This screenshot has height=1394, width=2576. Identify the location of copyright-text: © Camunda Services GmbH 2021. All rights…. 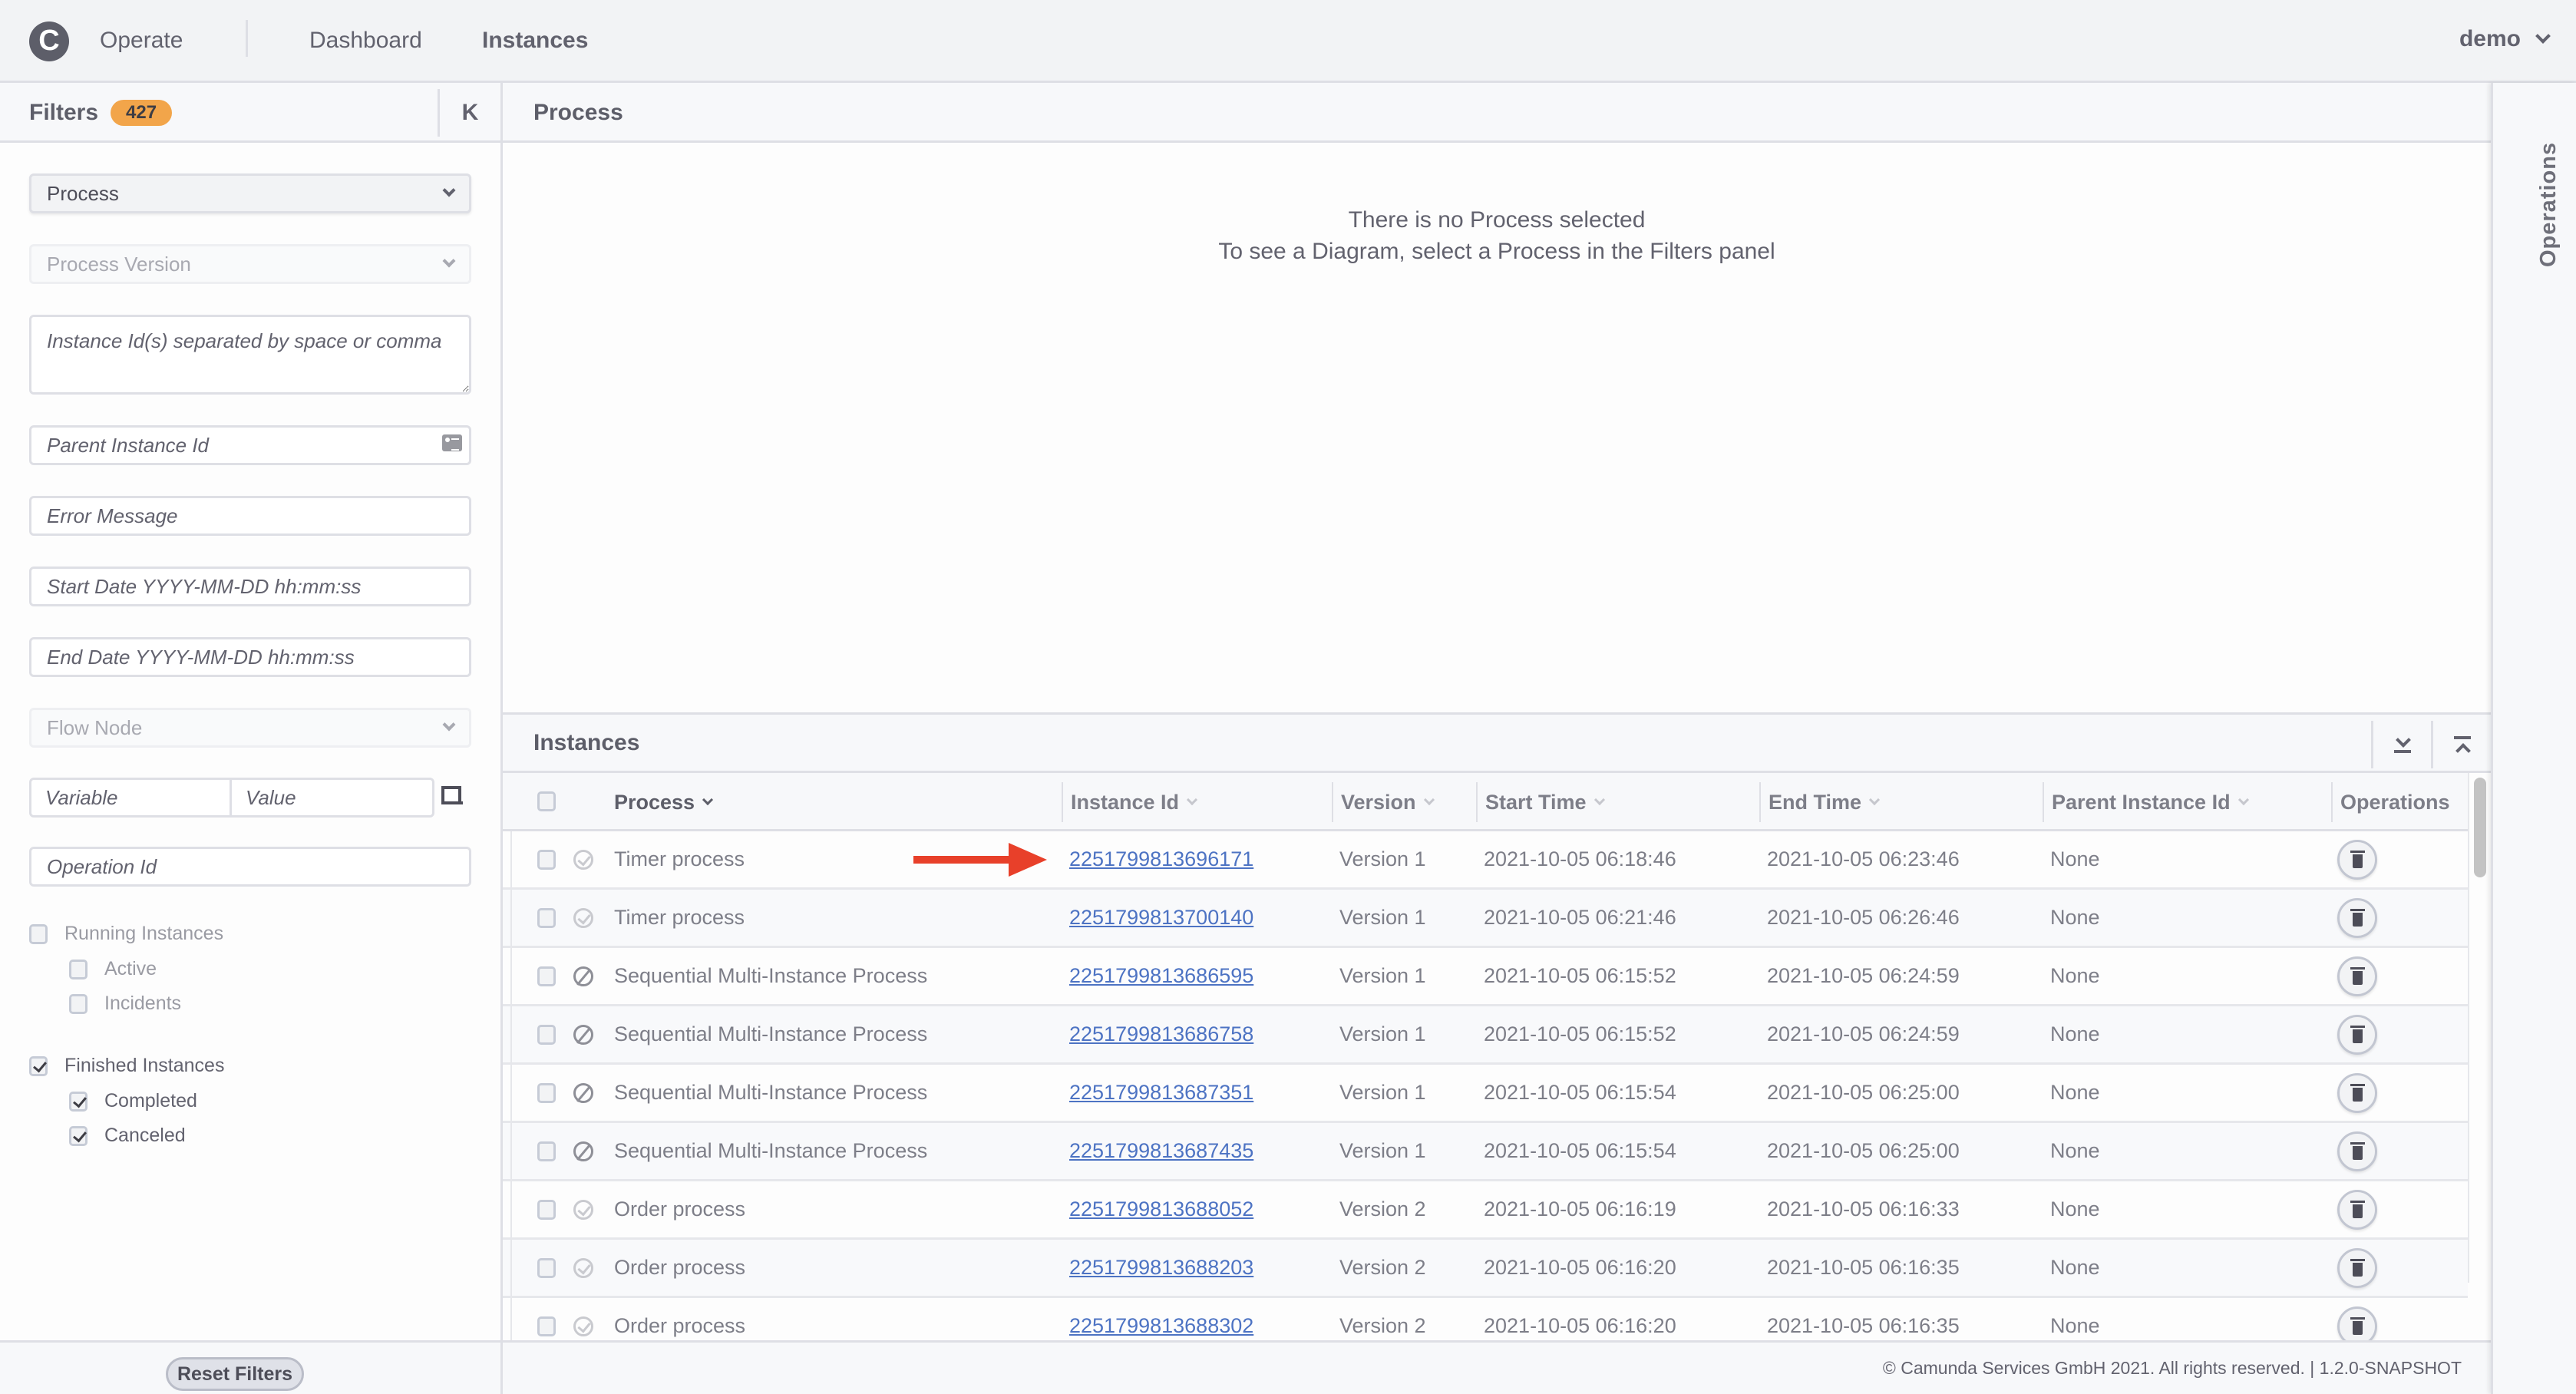
(2172, 1368).